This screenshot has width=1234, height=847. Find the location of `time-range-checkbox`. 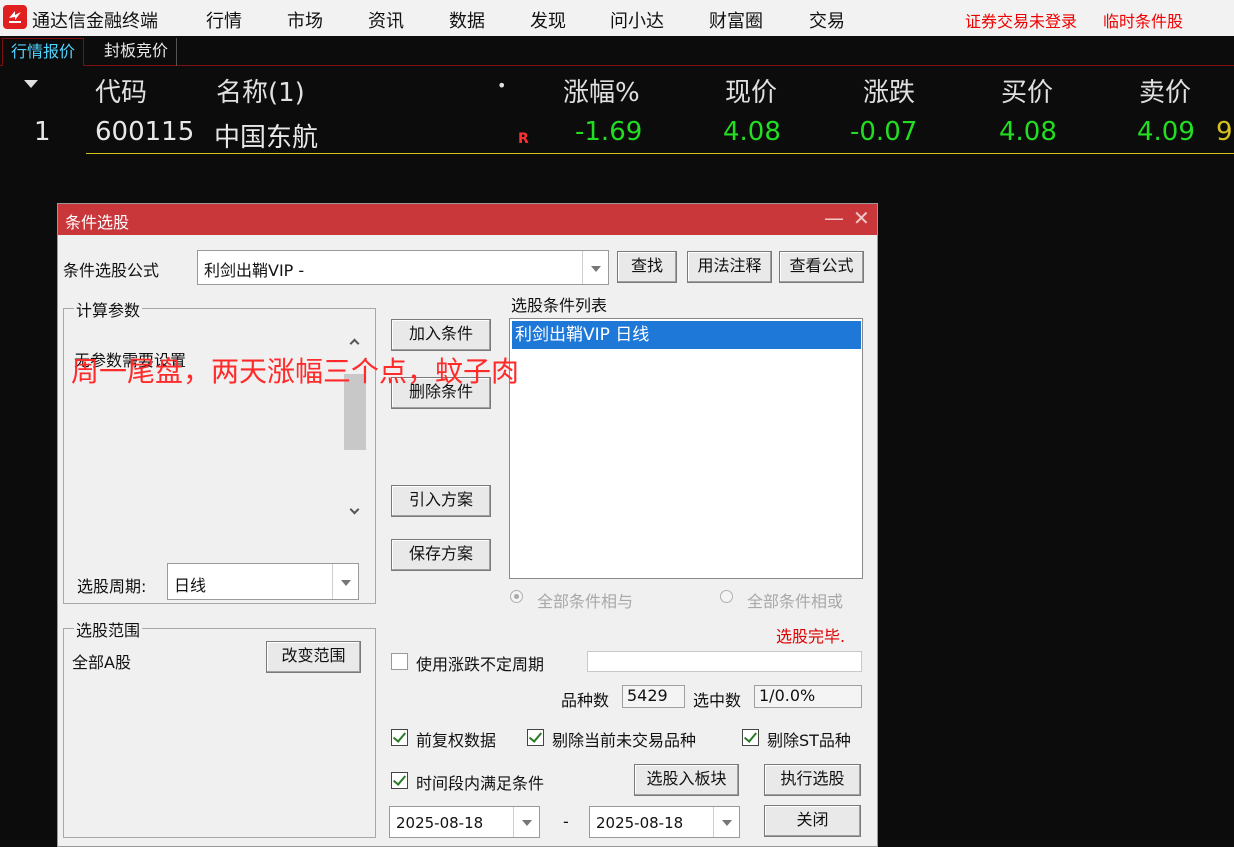

time-range-checkbox is located at coordinates (399, 780).